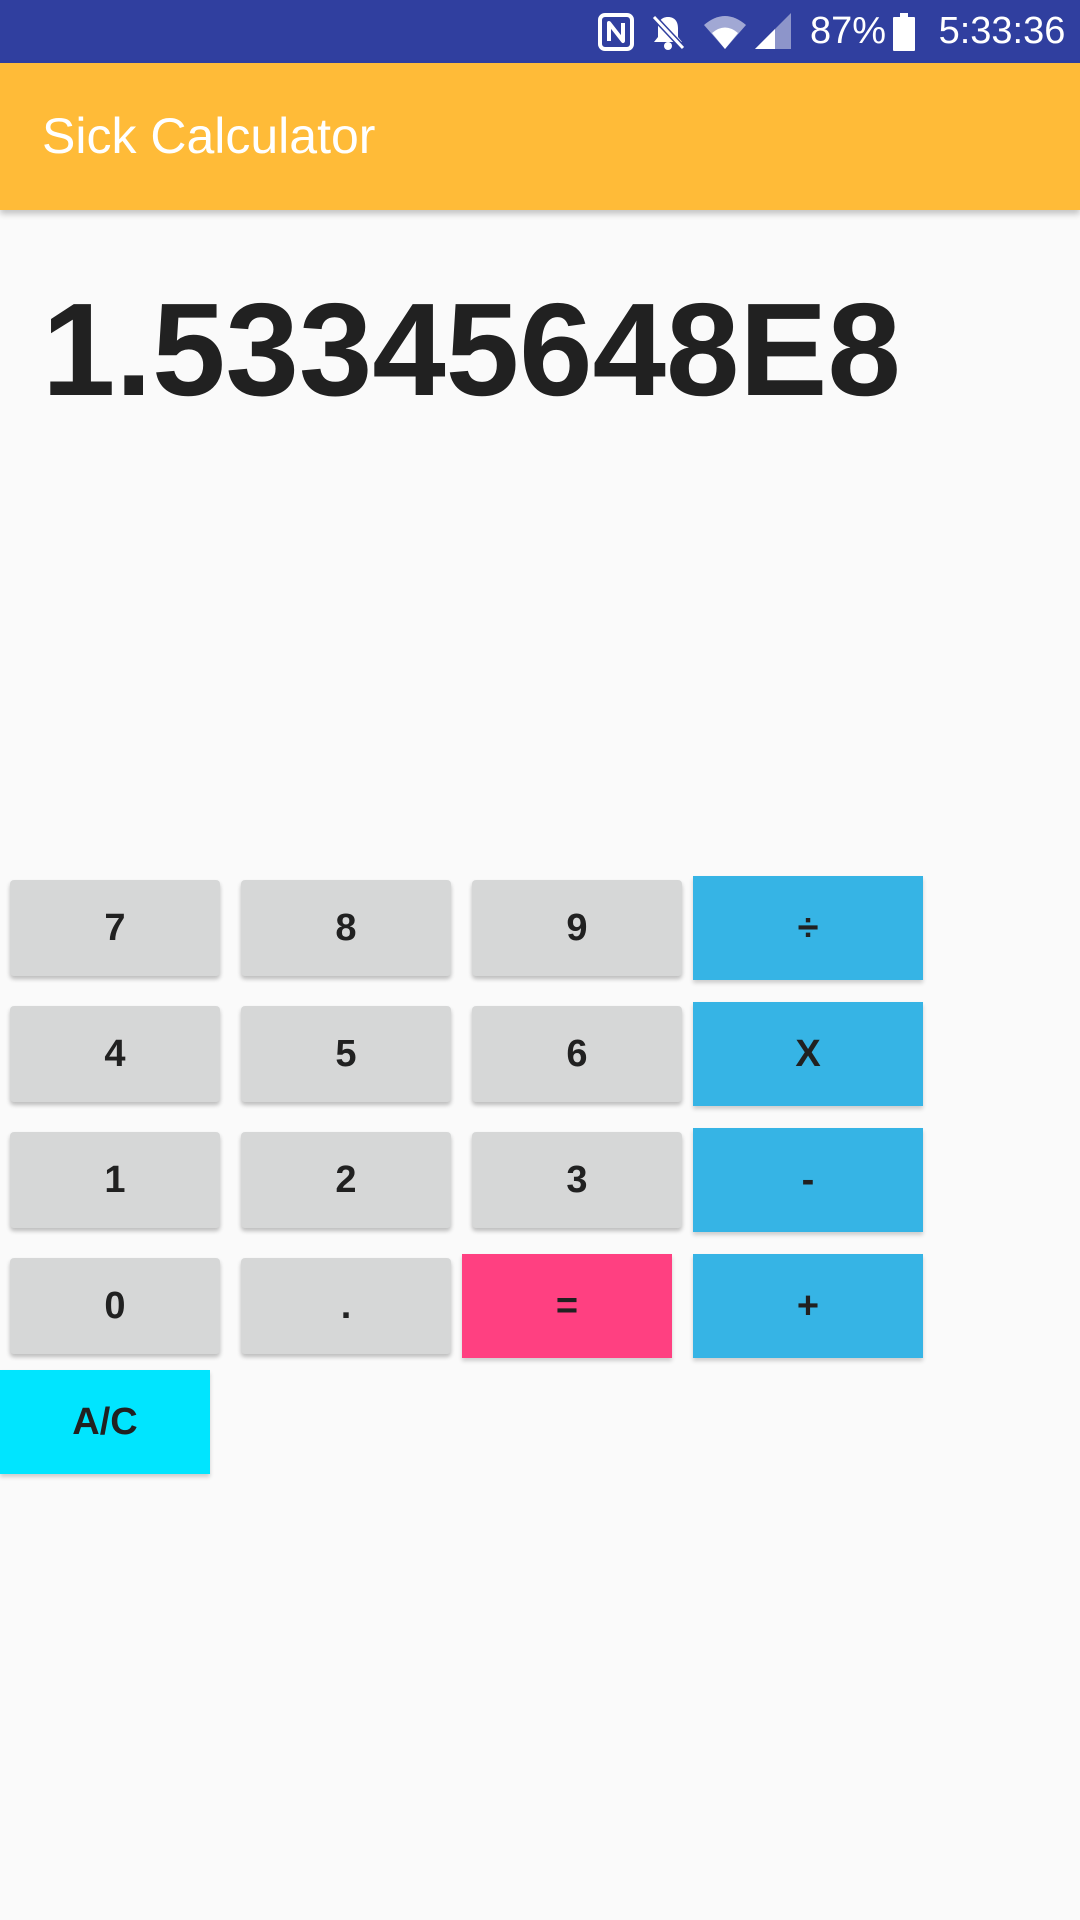 This screenshot has height=1920, width=1080. I want to click on digit-8-button: 8, so click(346, 928).